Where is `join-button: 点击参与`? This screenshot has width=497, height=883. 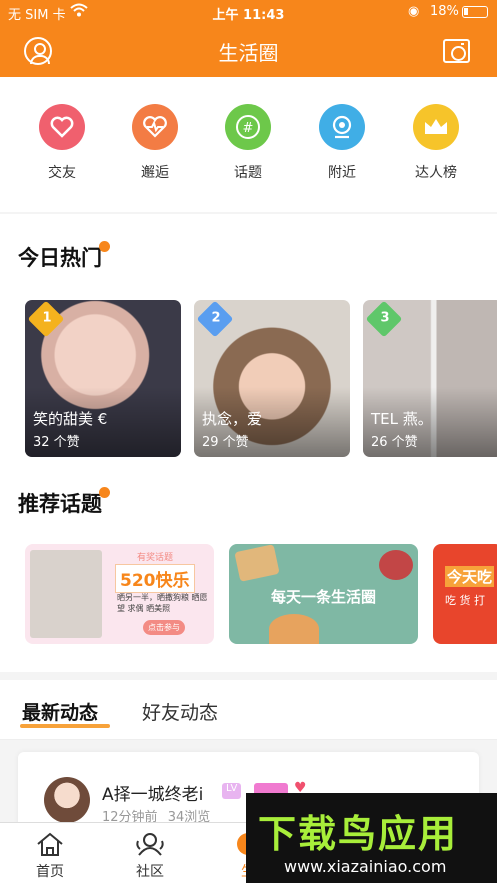
join-button: 点击参与 is located at coordinates (164, 627).